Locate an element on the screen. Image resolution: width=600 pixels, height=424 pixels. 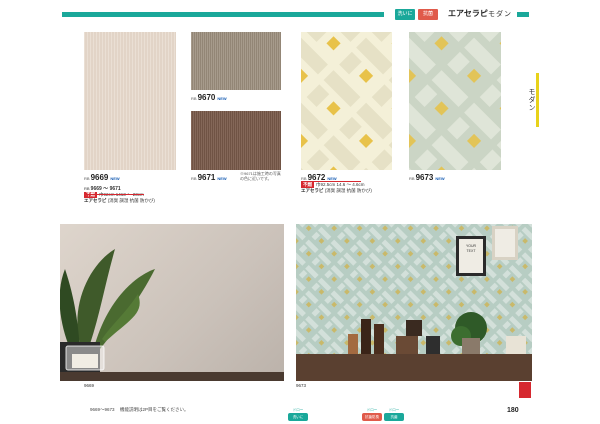
caption-9673: 9673 is located at coordinates (301, 385).